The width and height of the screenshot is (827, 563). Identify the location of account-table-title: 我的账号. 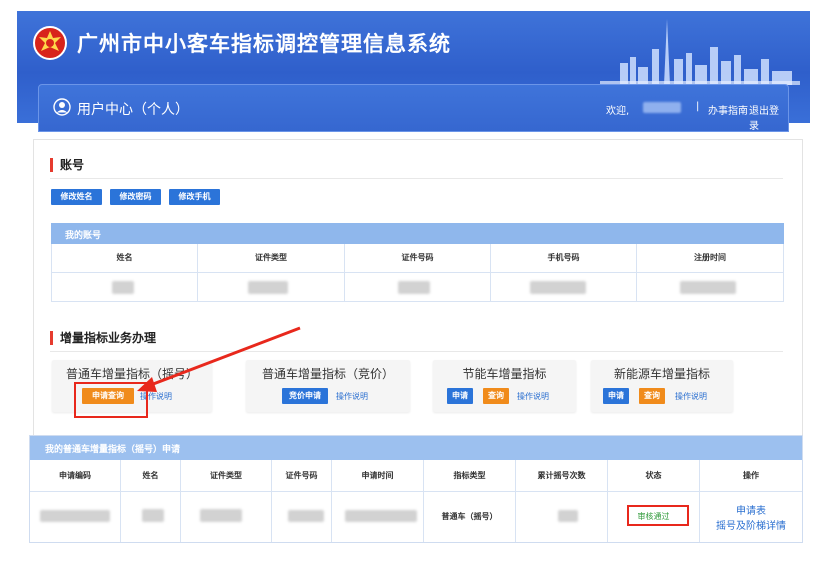
(417, 233).